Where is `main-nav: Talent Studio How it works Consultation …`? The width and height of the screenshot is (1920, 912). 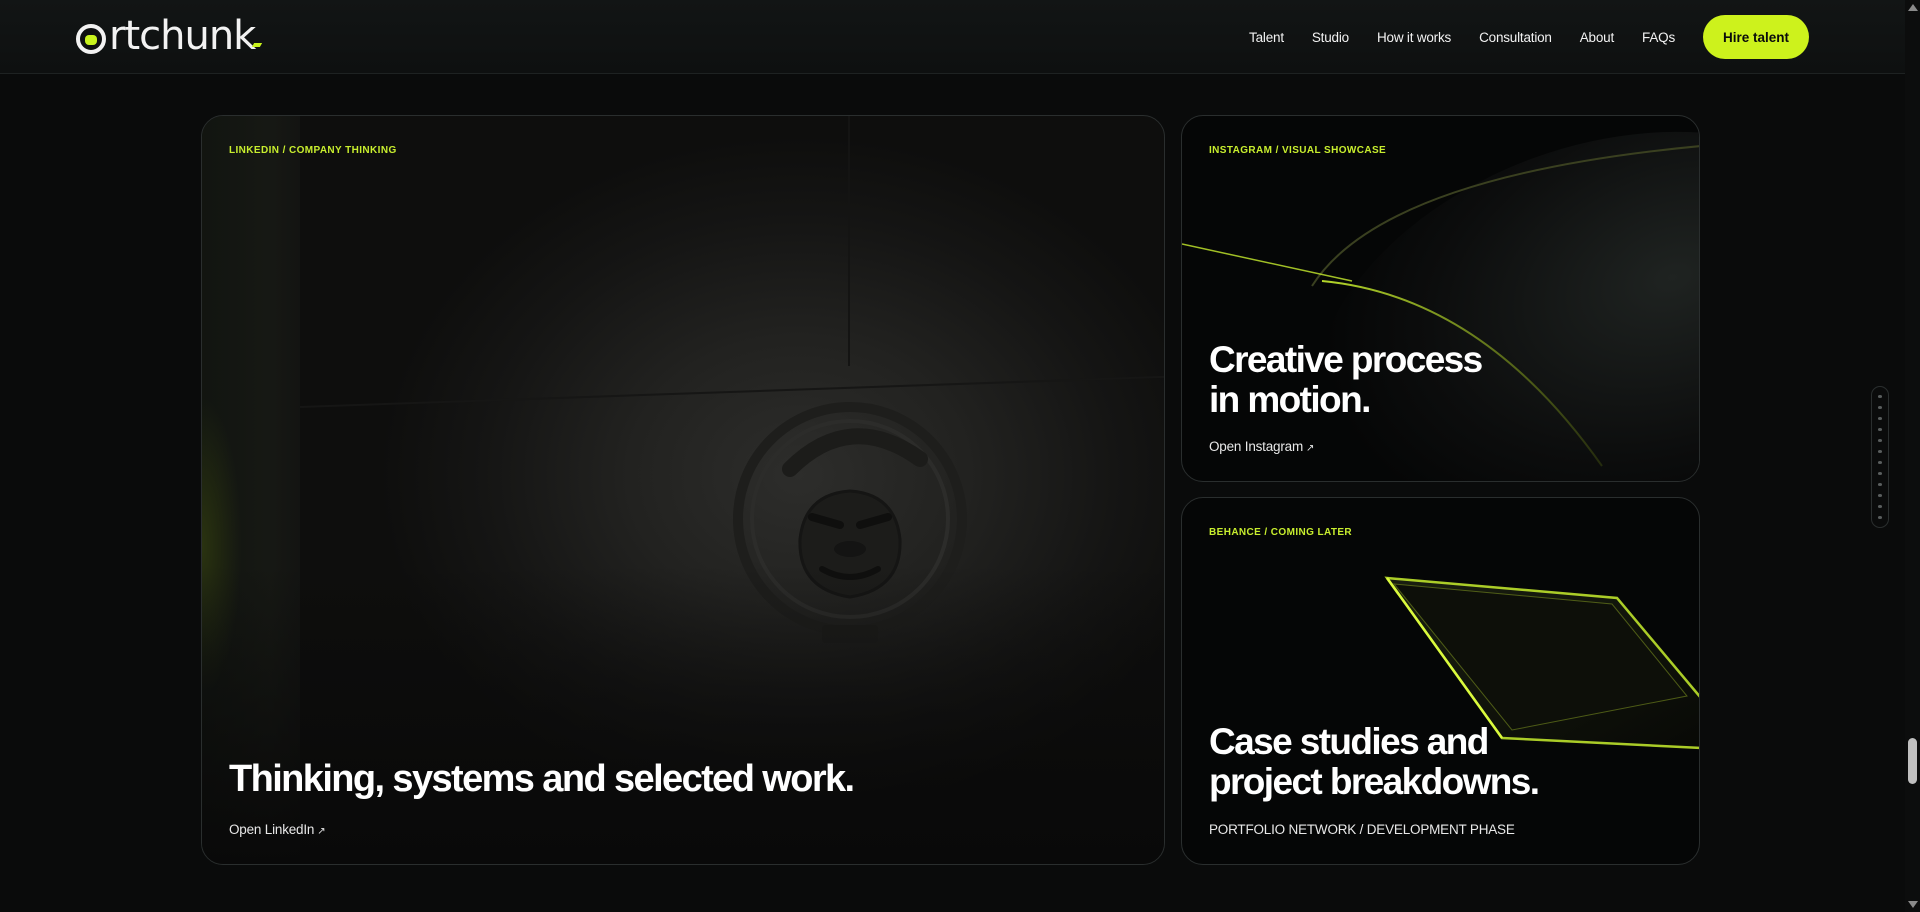
main-nav: Talent Studio How it works Consultation … is located at coordinates (1515, 37).